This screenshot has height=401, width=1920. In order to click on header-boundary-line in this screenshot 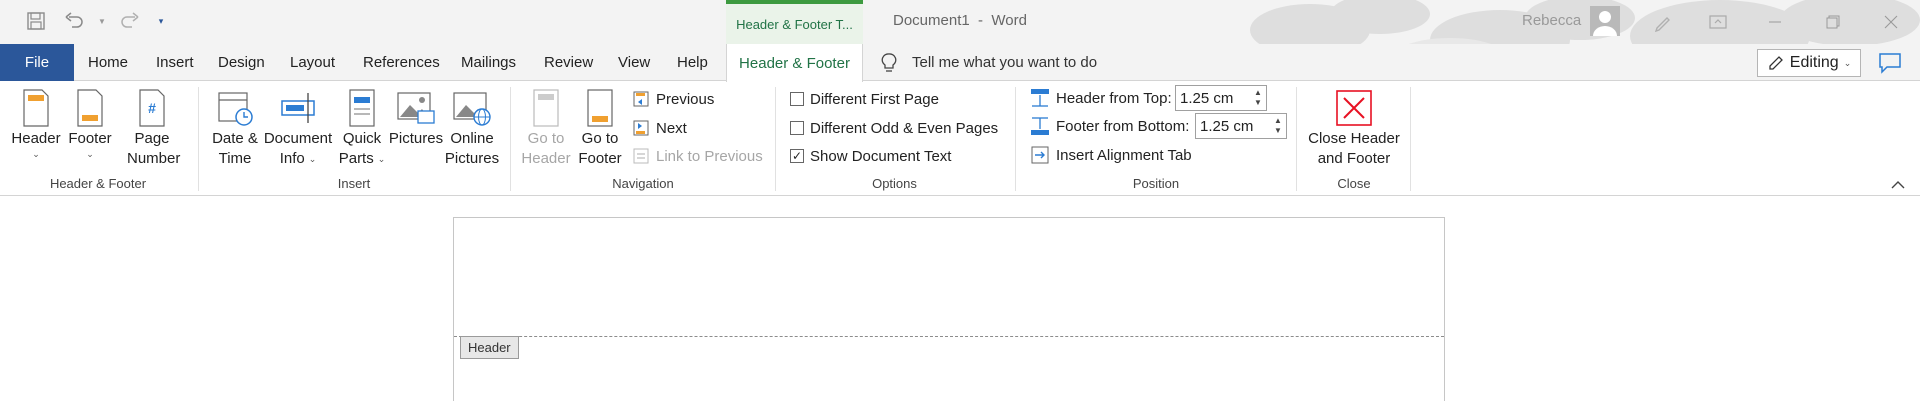, I will do `click(949, 336)`.